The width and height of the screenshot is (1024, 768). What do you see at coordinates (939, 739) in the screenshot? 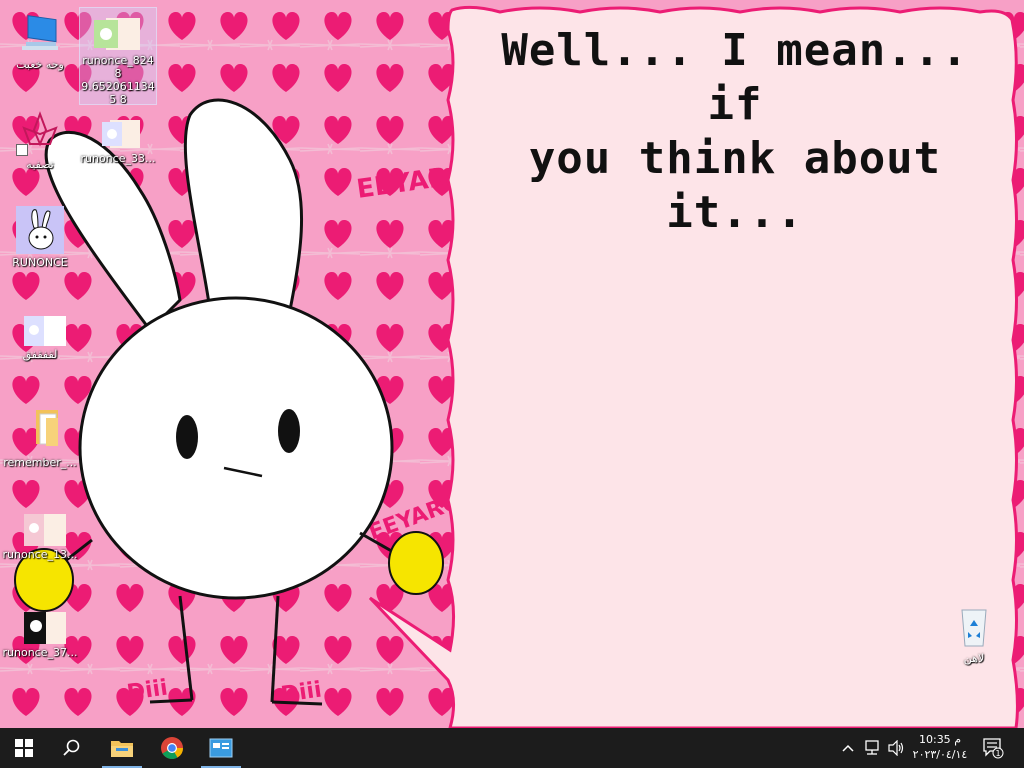
I see `clock-time: 10:35 م` at bounding box center [939, 739].